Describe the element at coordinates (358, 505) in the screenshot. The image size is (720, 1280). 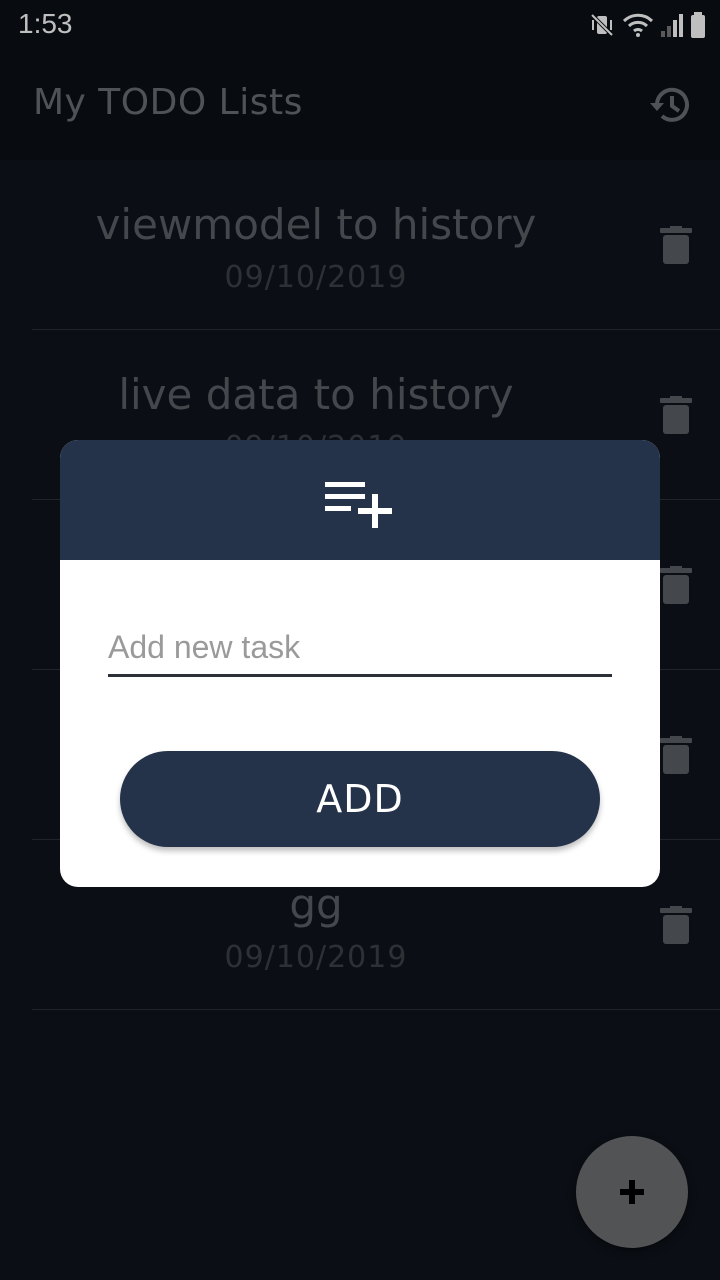
I see `playlist-add-icon` at that location.